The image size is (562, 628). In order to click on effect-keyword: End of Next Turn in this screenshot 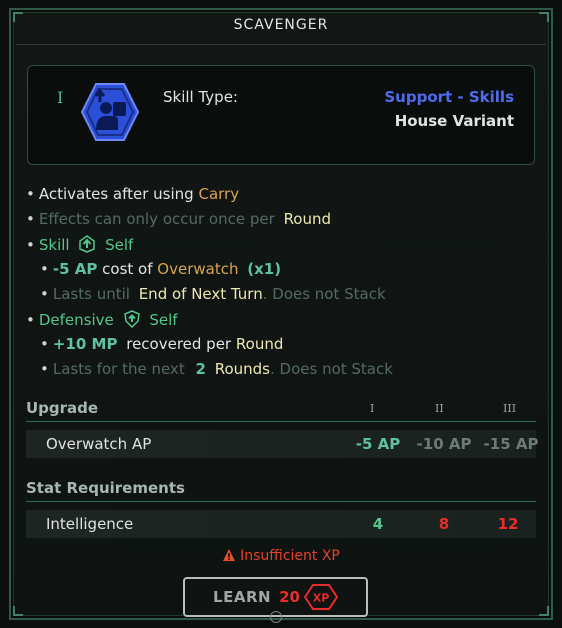, I will do `click(200, 294)`.